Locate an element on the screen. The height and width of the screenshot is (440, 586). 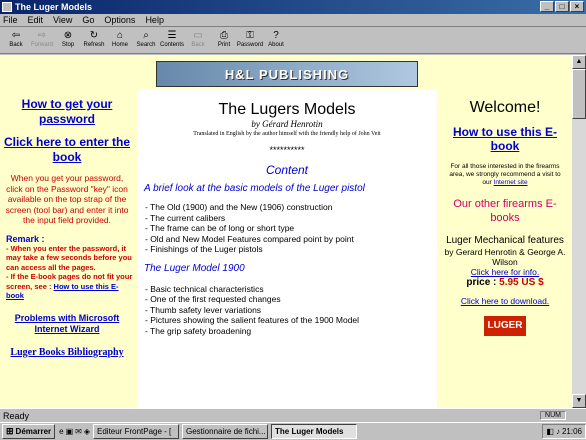
menu-view: View is located at coordinates (62, 20).